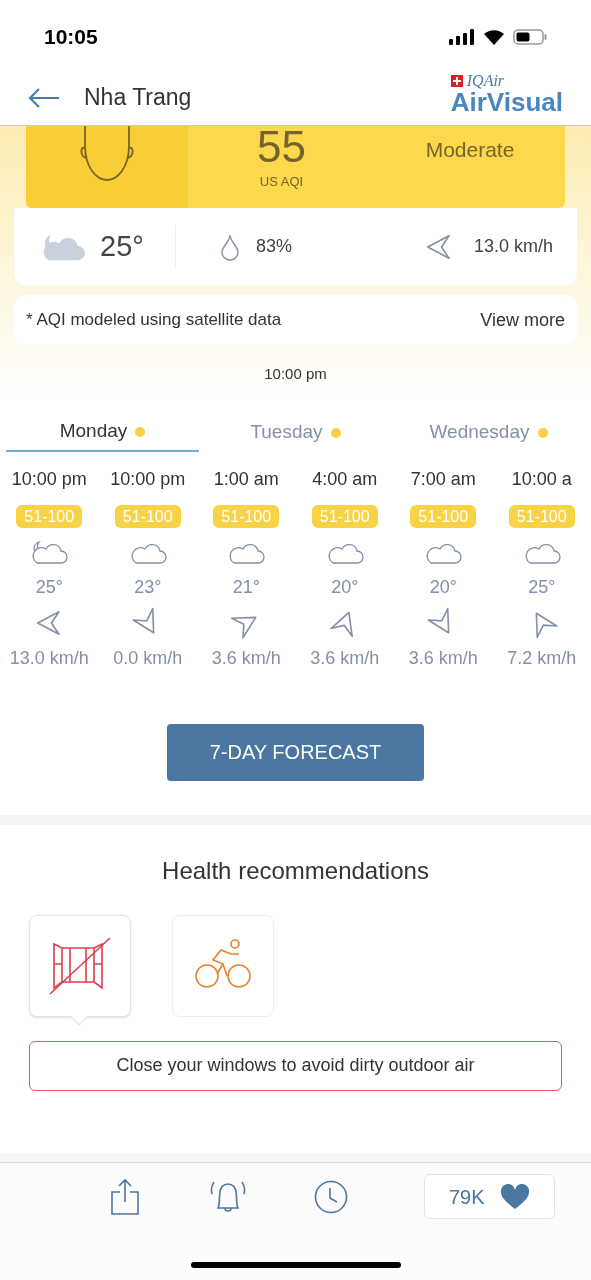 The height and width of the screenshot is (1280, 591). What do you see at coordinates (494, 37) in the screenshot?
I see `wifi-icon` at bounding box center [494, 37].